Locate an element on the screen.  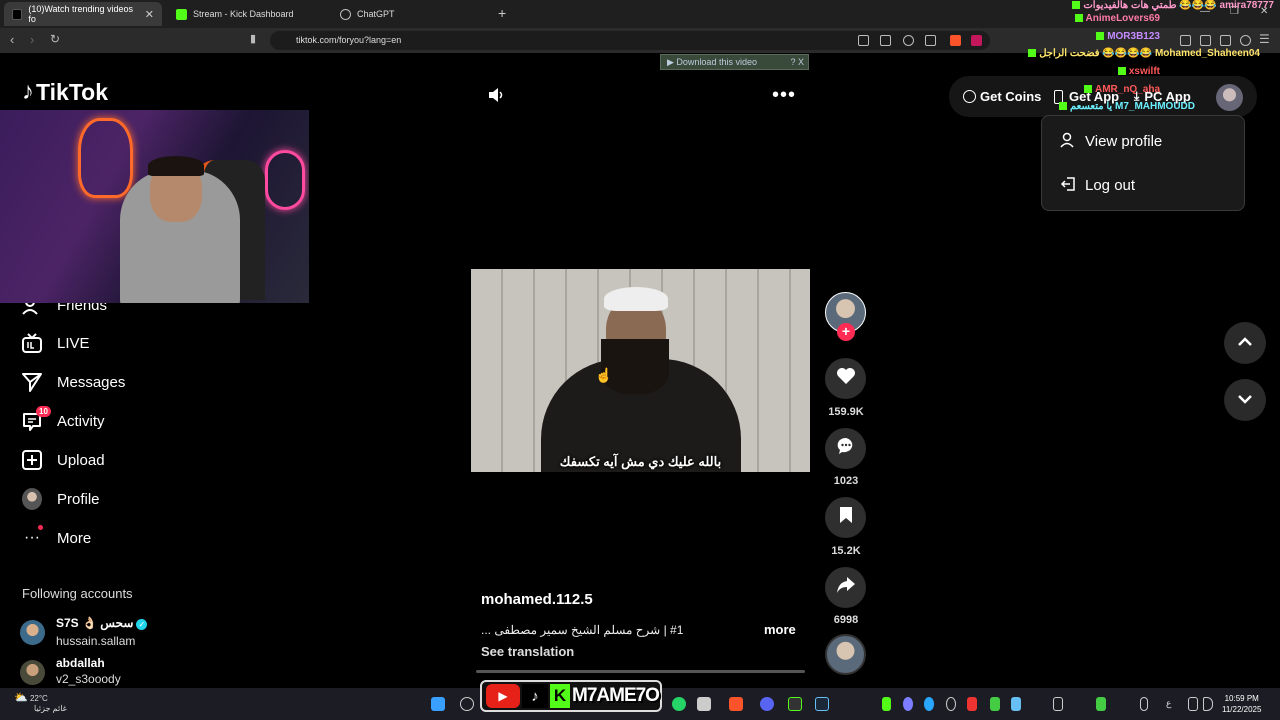
sidebar-item-more: ··· More is located at coordinates (57, 536).